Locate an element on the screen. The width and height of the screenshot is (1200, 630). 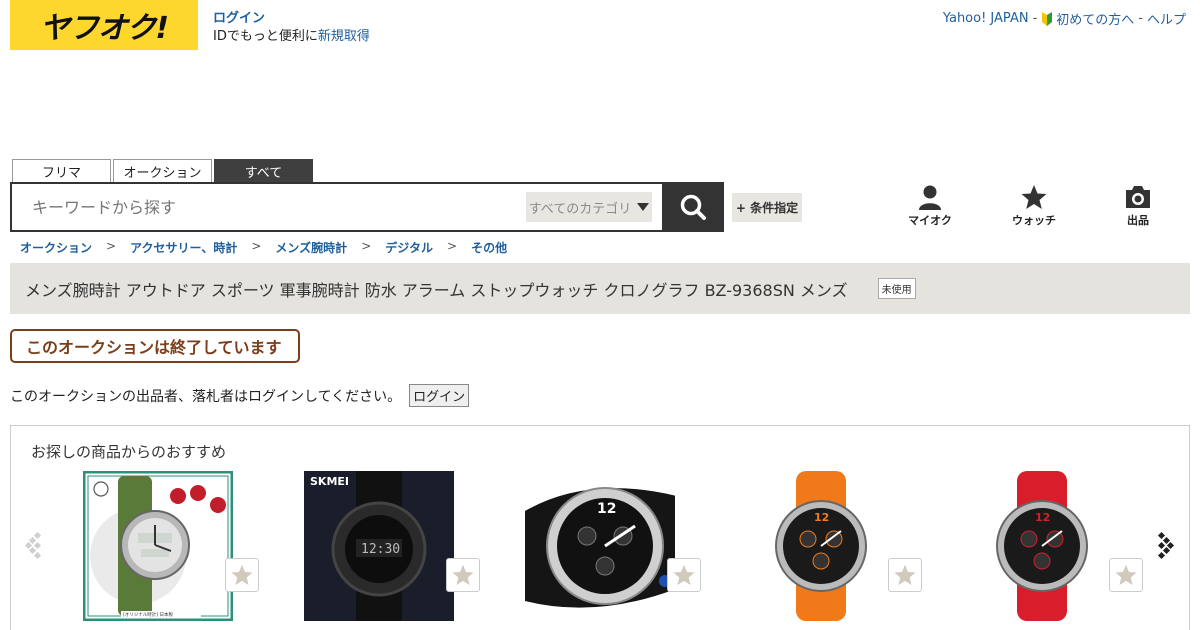
person-icon is located at coordinates (930, 197).